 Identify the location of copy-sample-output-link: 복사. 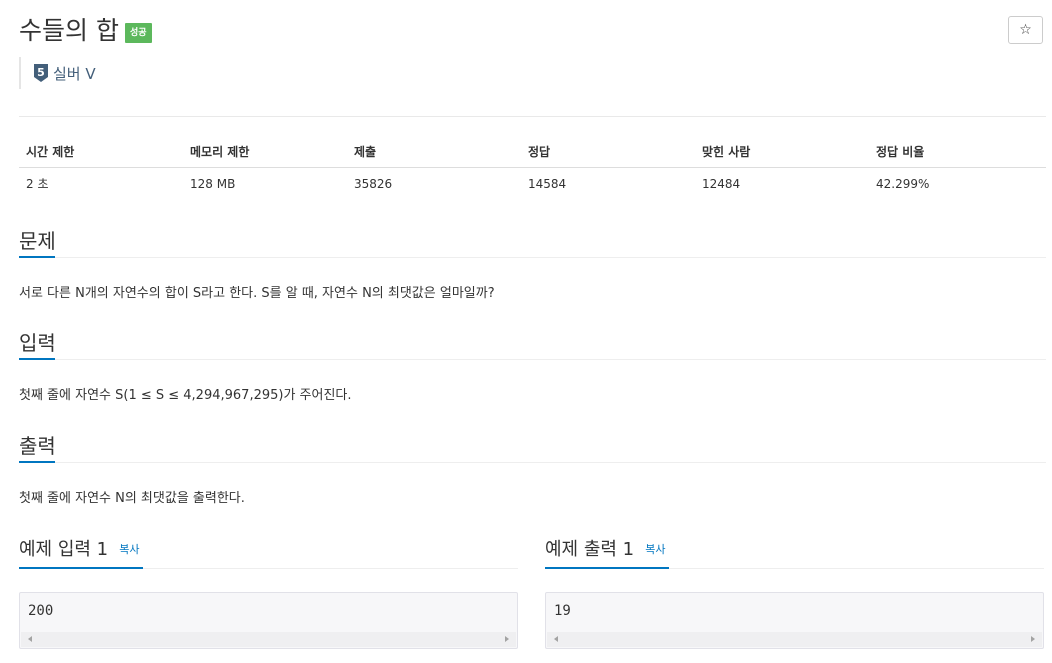
(655, 549).